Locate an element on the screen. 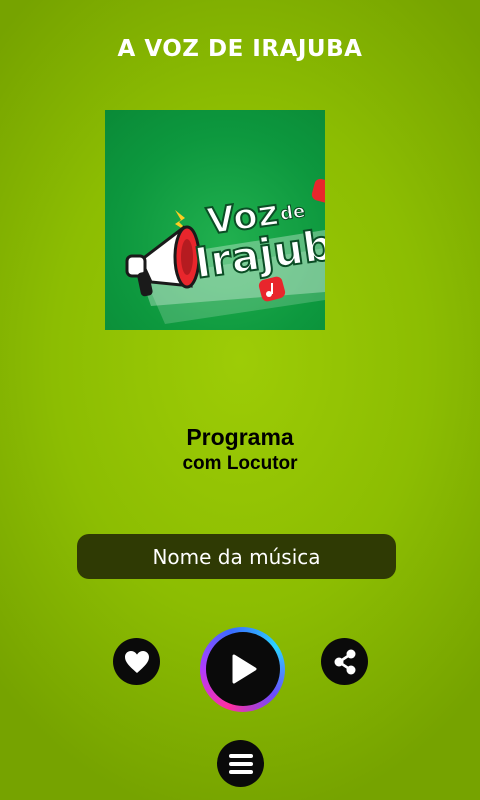  app-title: A VOZ DE IRAJUBA is located at coordinates (240, 49).